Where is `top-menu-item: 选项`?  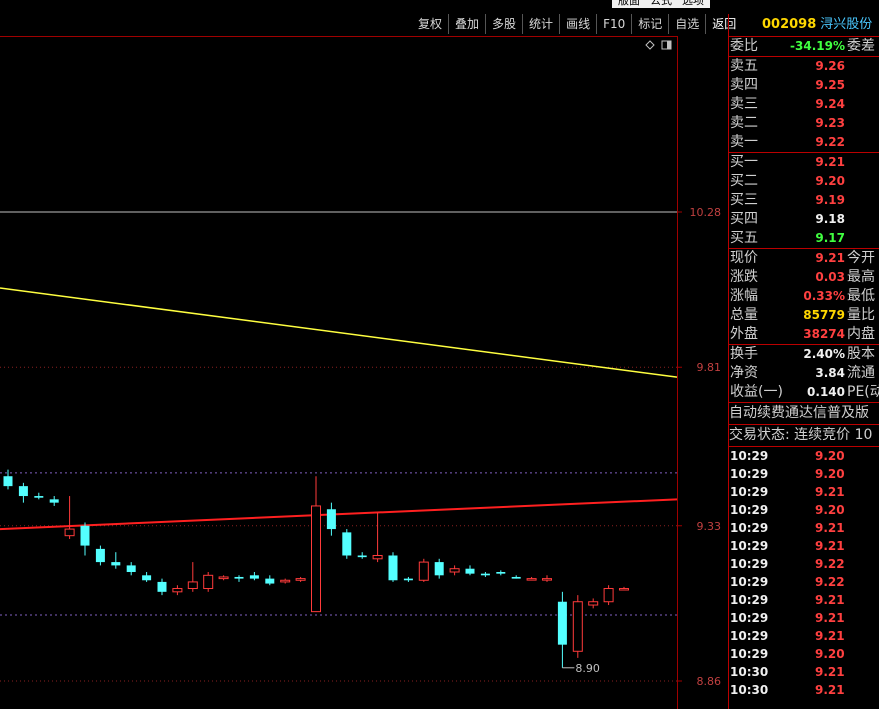
top-menu-item: 选项 is located at coordinates (693, 4).